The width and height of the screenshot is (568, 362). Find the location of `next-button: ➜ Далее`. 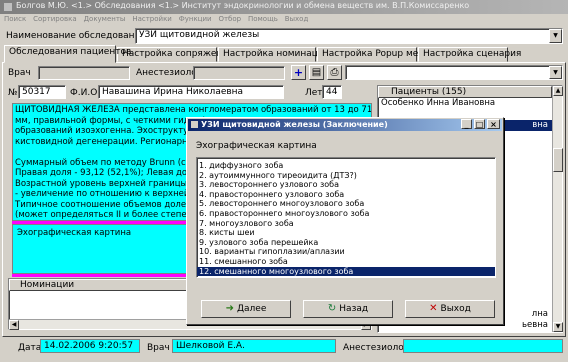

next-button: ➜ Далее is located at coordinates (246, 309).